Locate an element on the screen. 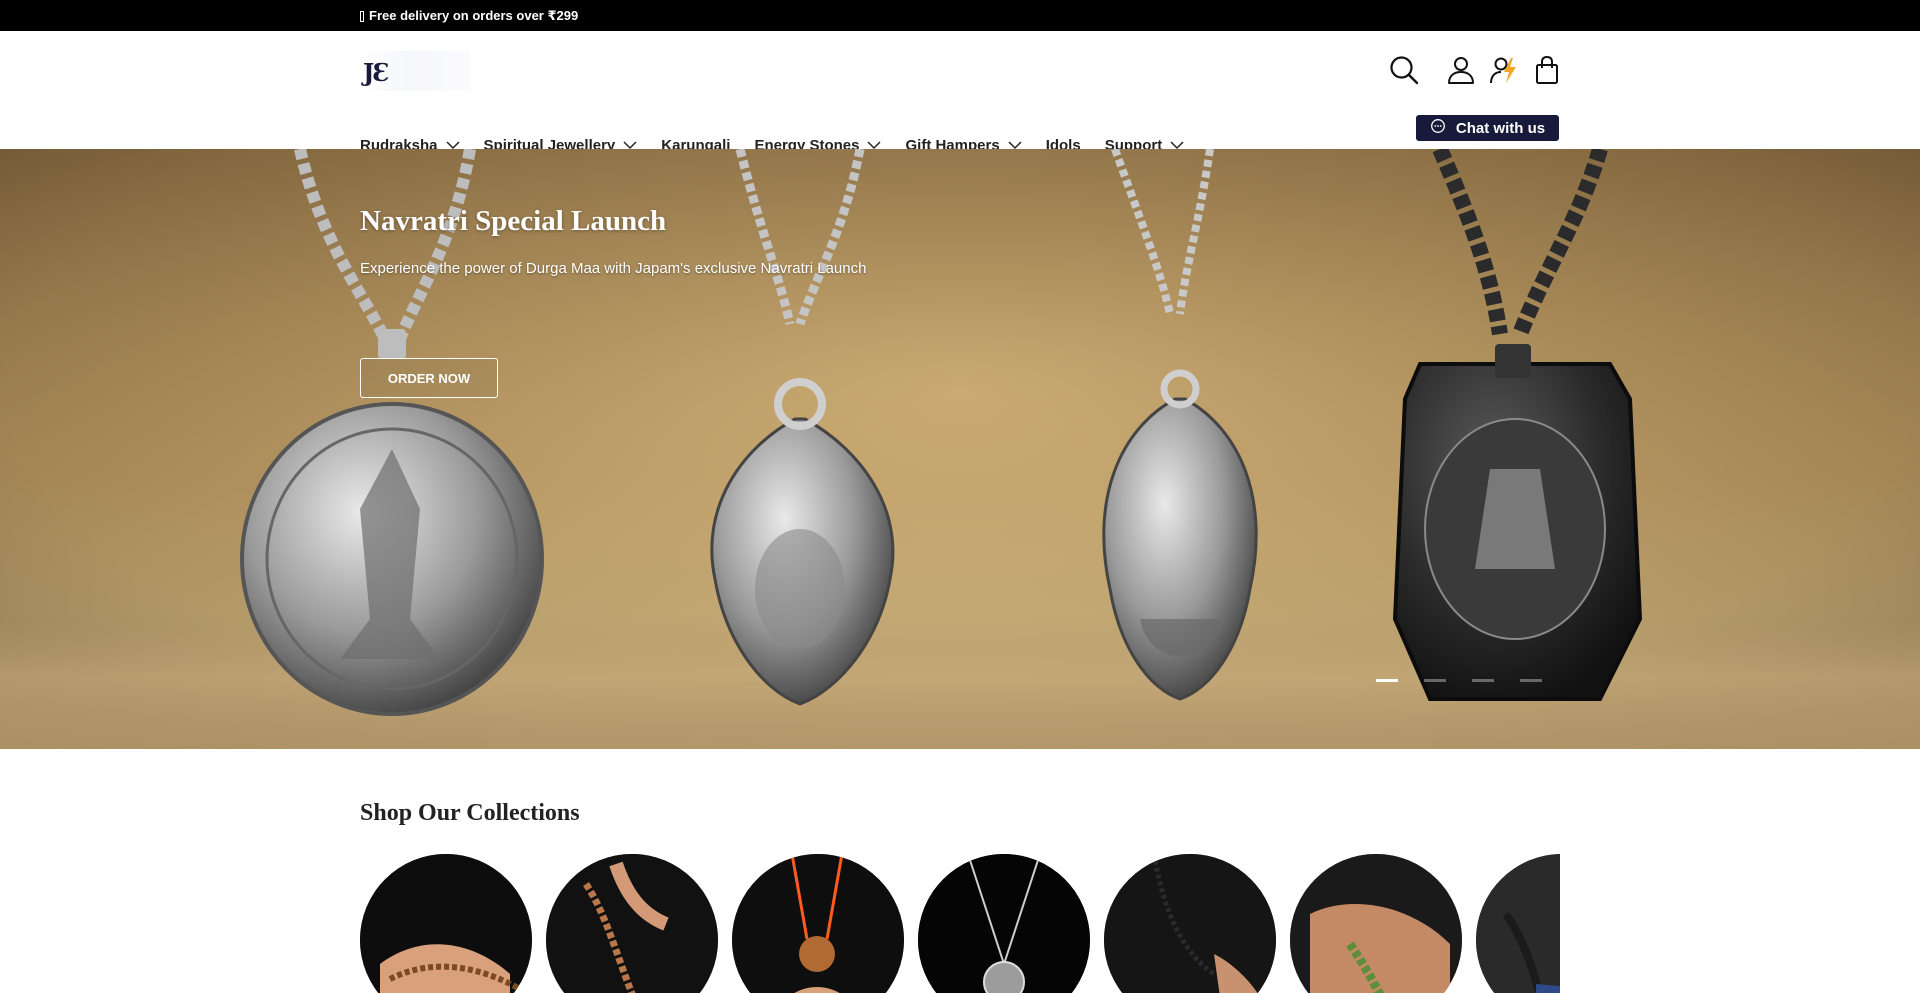 The width and height of the screenshot is (1920, 993). astro-icon is located at coordinates (1504, 70).